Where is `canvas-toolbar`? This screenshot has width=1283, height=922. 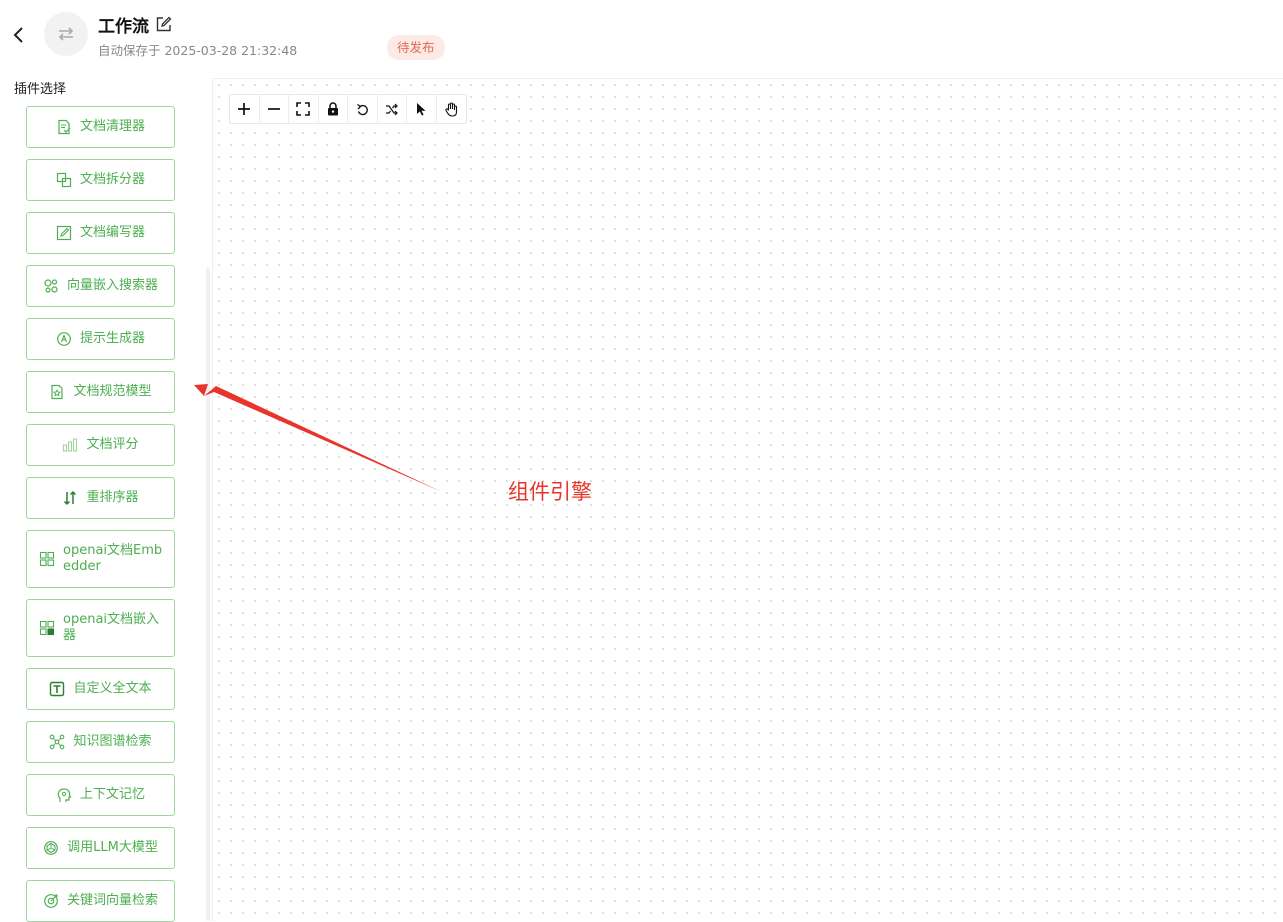 canvas-toolbar is located at coordinates (348, 109).